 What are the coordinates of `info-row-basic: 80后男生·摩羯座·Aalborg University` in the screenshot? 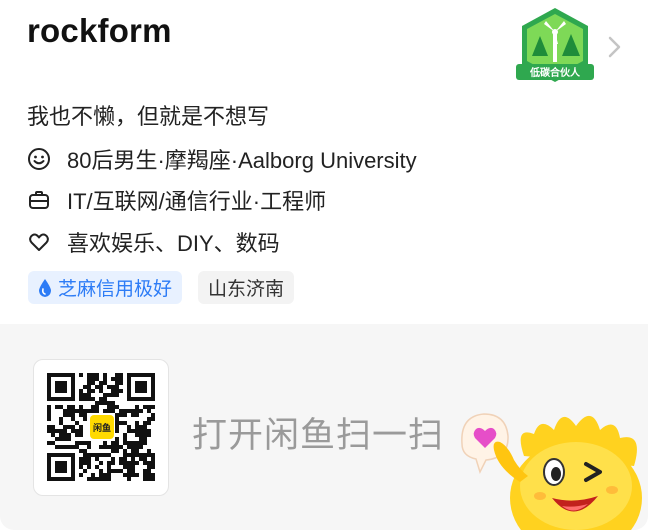 It's located at (222, 159).